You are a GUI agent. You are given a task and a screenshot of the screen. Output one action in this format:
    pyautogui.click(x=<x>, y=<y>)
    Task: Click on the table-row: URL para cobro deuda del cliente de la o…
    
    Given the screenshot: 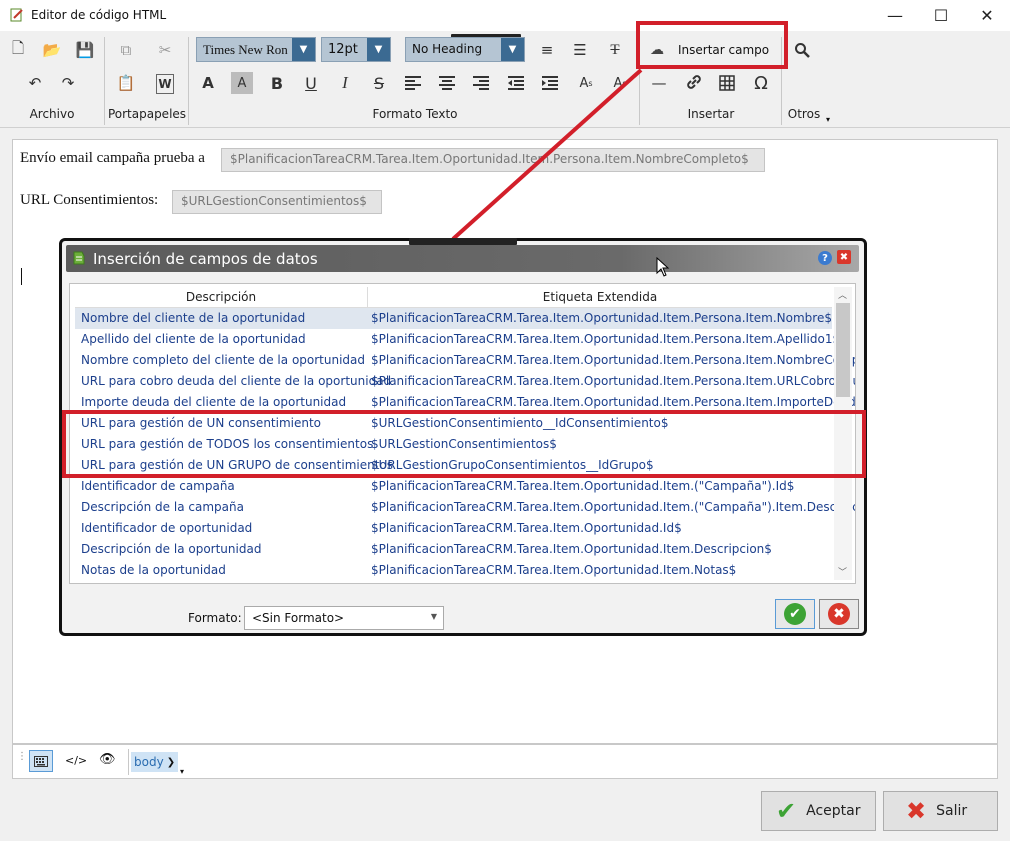 What is the action you would take?
    pyautogui.click(x=465, y=381)
    